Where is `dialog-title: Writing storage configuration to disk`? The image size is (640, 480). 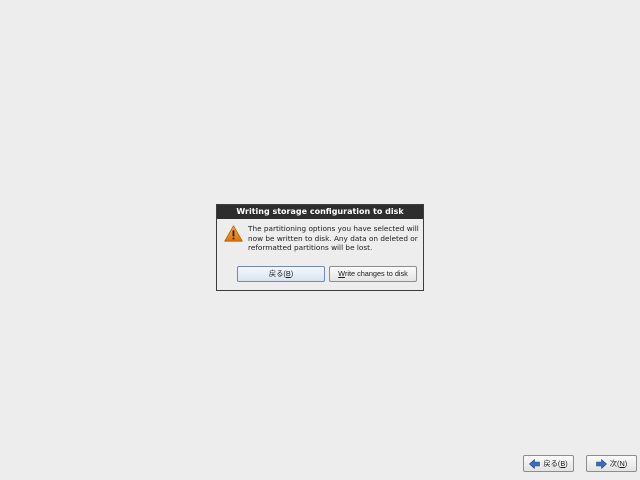
dialog-title: Writing storage configuration to disk is located at coordinates (320, 212).